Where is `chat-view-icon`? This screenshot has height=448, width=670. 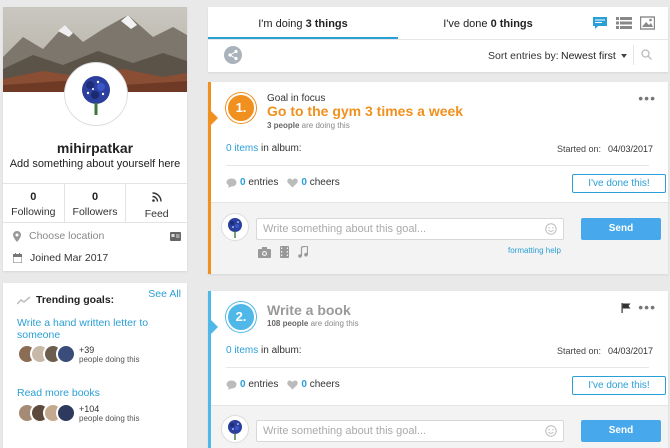
chat-view-icon is located at coordinates (600, 23).